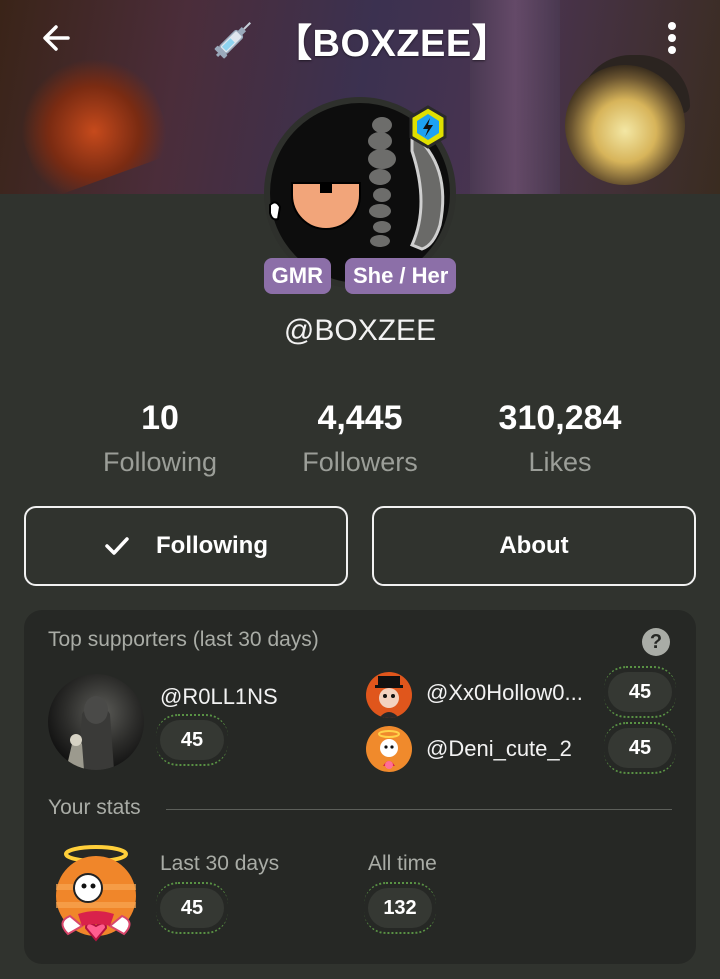  Describe the element at coordinates (400, 908) in the screenshot. I see `alltime-count: 132` at that location.